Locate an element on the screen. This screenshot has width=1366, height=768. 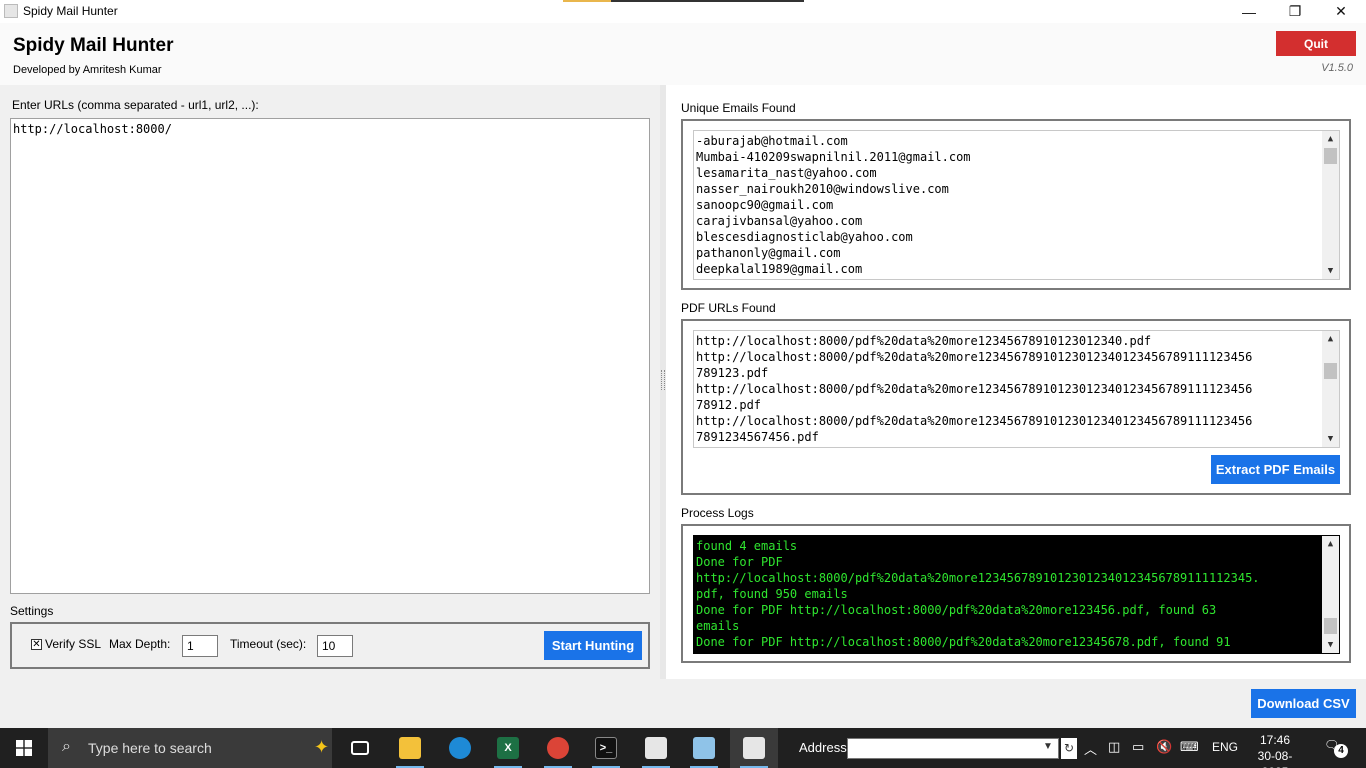
sparkle-icon: ✦ is located at coordinates (322, 747).